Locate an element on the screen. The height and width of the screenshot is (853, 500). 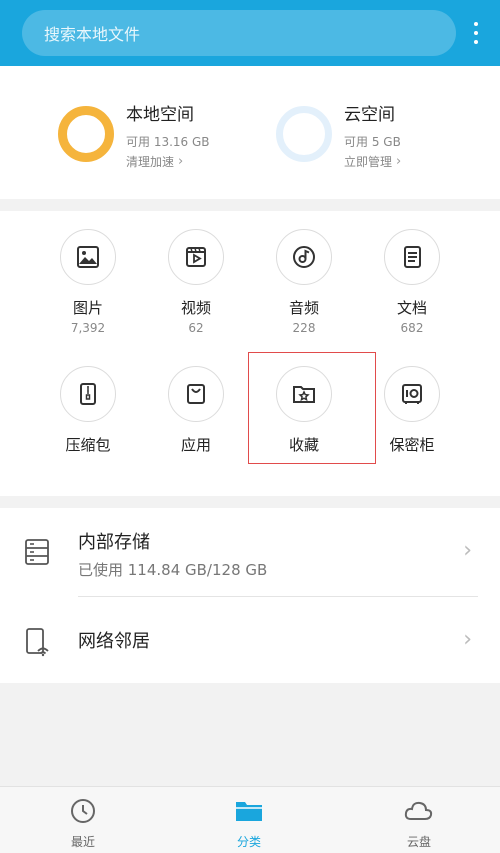
nav-category: 分类 is located at coordinates (249, 823).